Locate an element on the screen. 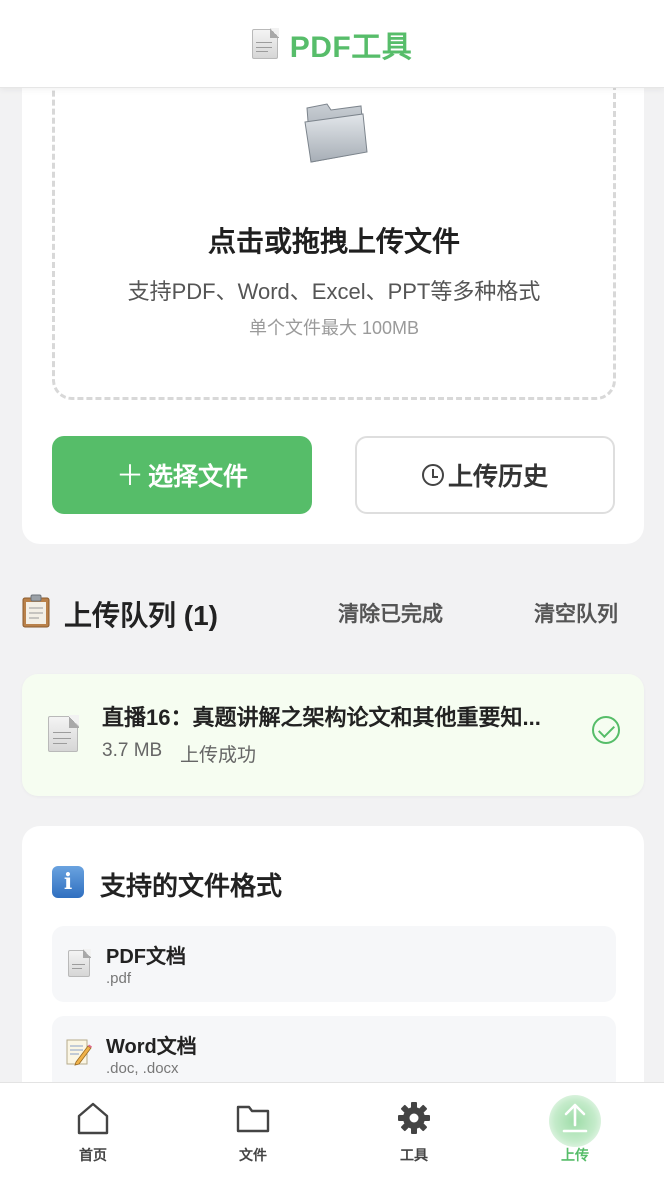 The height and width of the screenshot is (1188, 664). format-name: PDF文档 is located at coordinates (146, 957).